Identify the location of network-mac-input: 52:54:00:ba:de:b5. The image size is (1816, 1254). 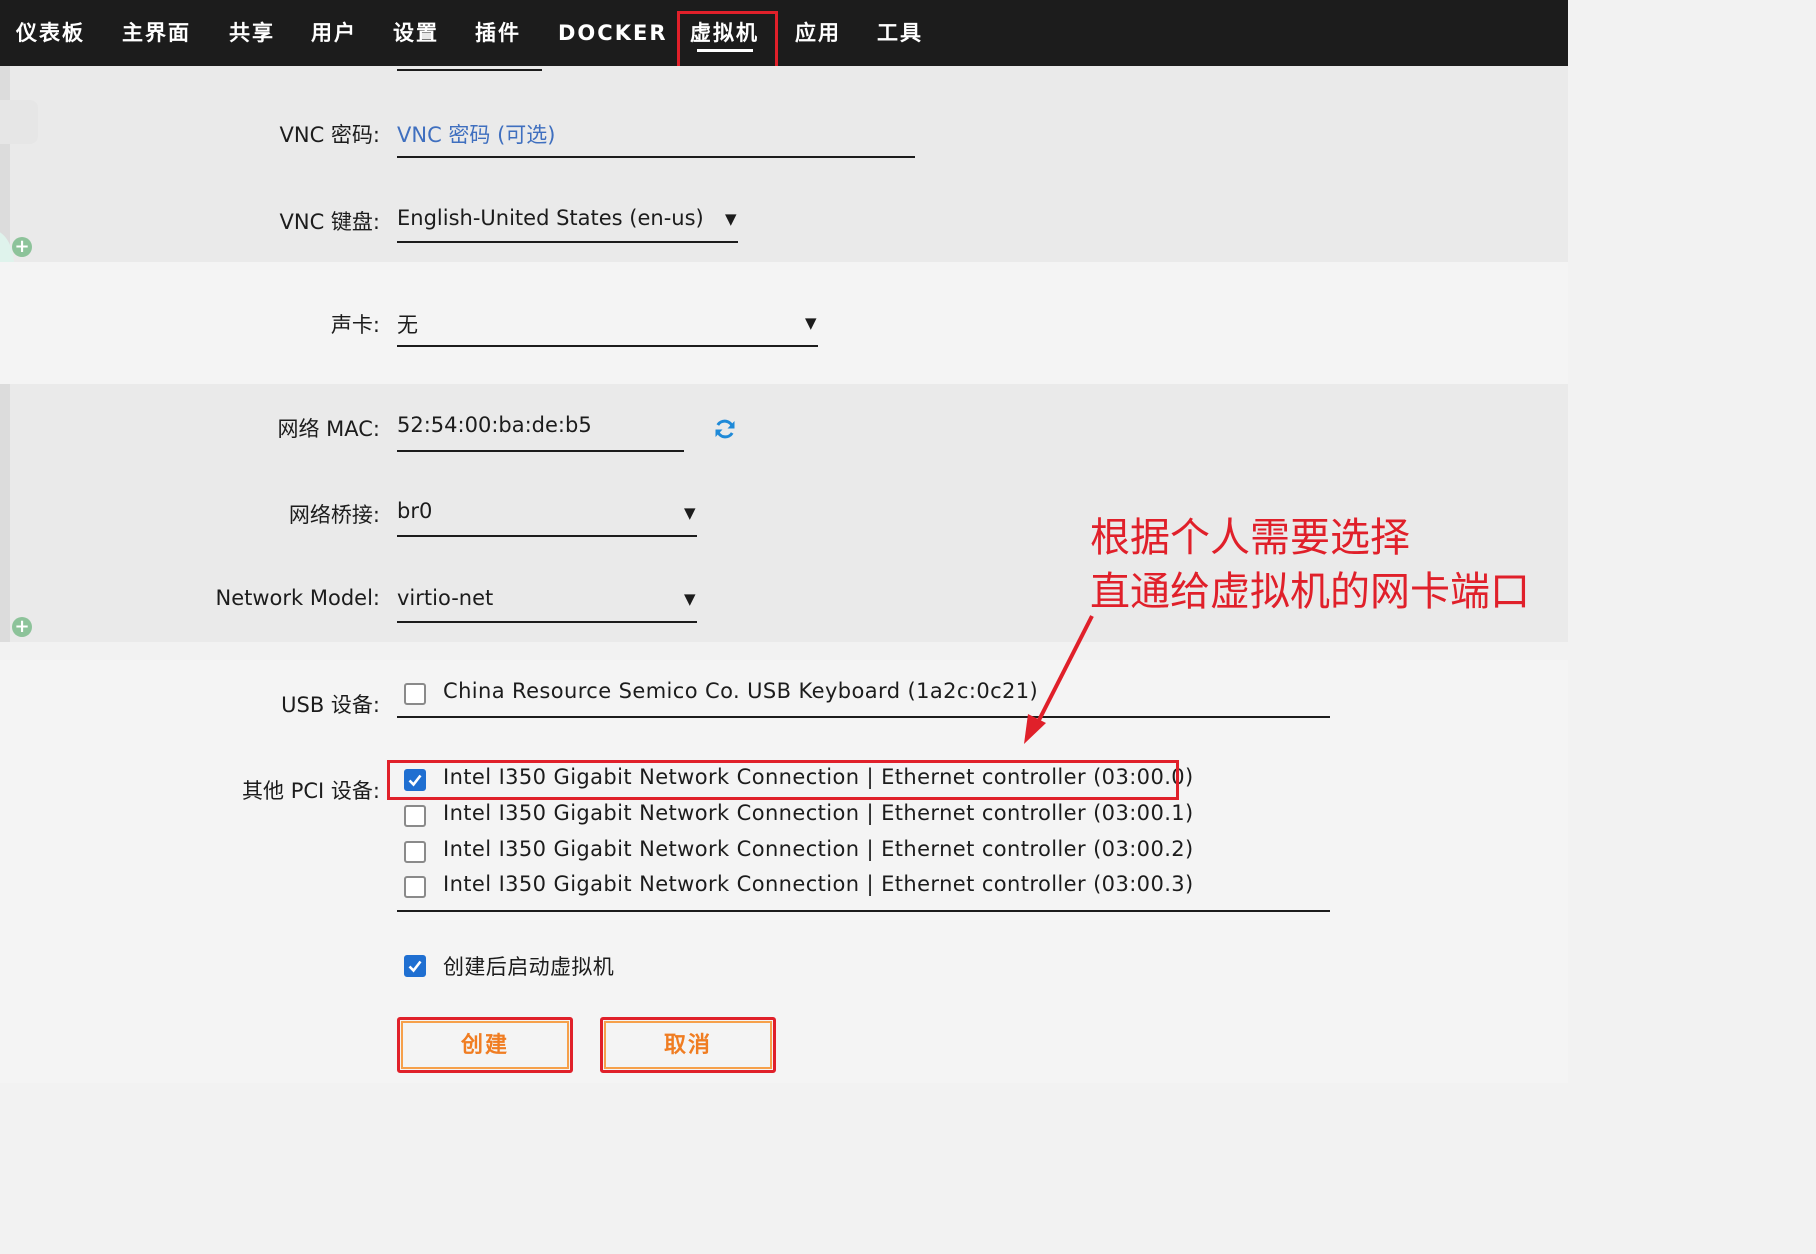
(494, 425).